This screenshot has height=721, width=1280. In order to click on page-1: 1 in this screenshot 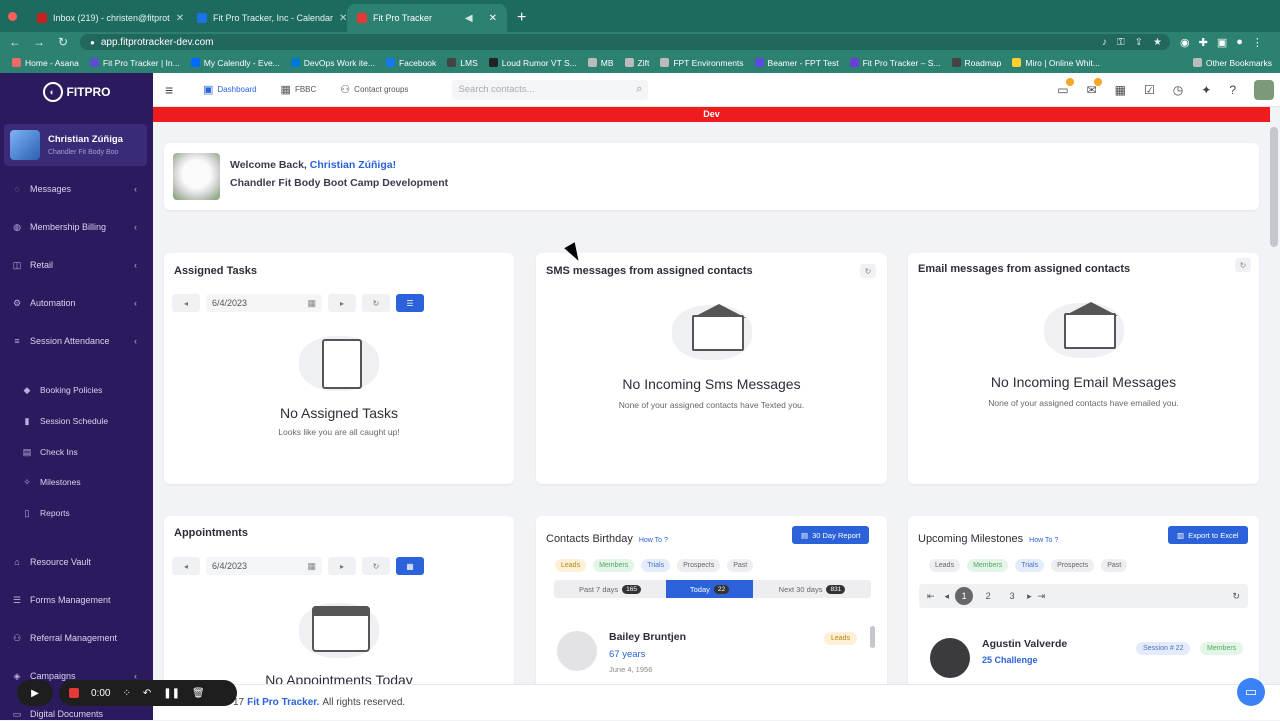, I will do `click(964, 596)`.